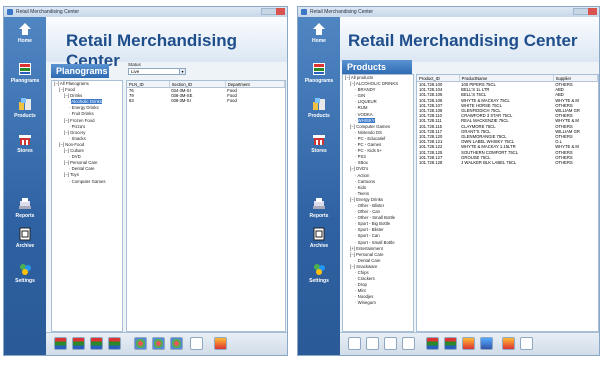 Image resolution: width=603 pixels, height=378 pixels. What do you see at coordinates (182, 71) in the screenshot?
I see `chevron-down-icon: ▾` at bounding box center [182, 71].